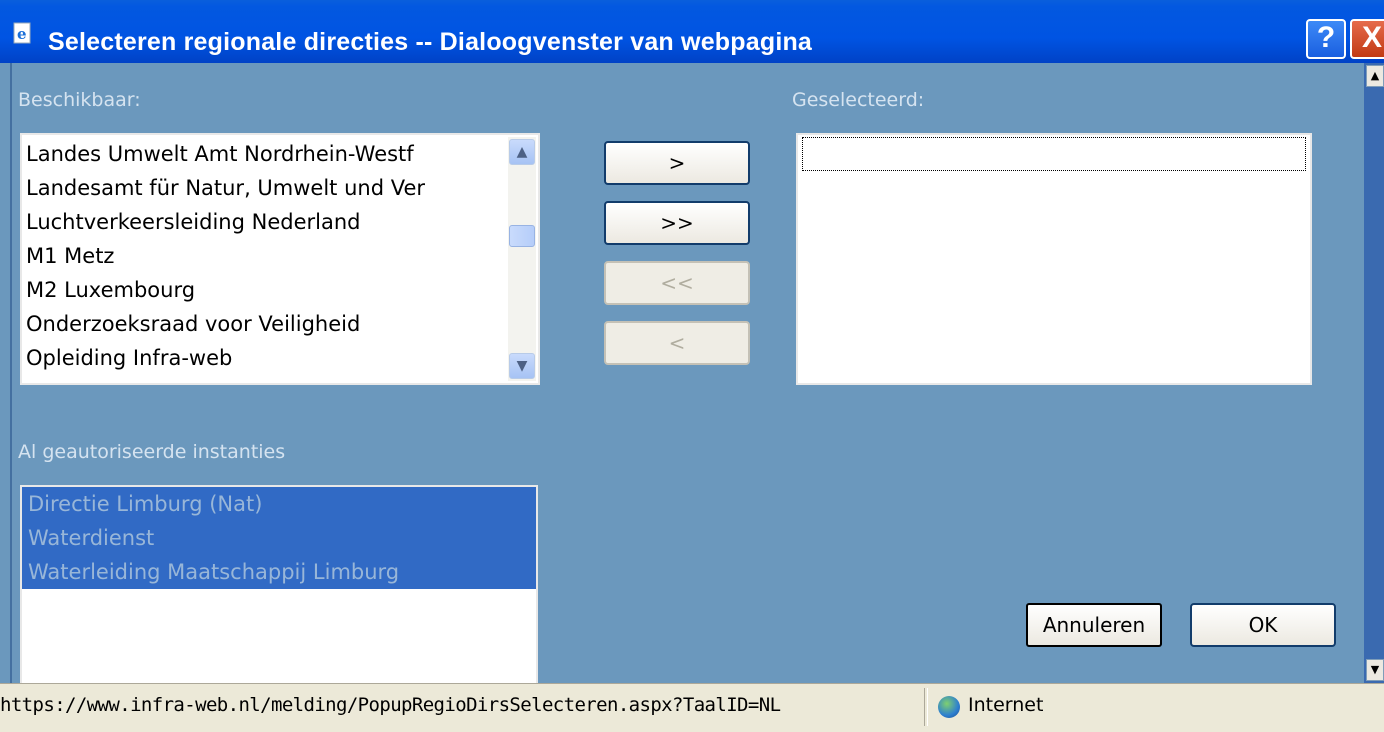  What do you see at coordinates (1094, 625) in the screenshot?
I see `cancel-button: Annuleren` at bounding box center [1094, 625].